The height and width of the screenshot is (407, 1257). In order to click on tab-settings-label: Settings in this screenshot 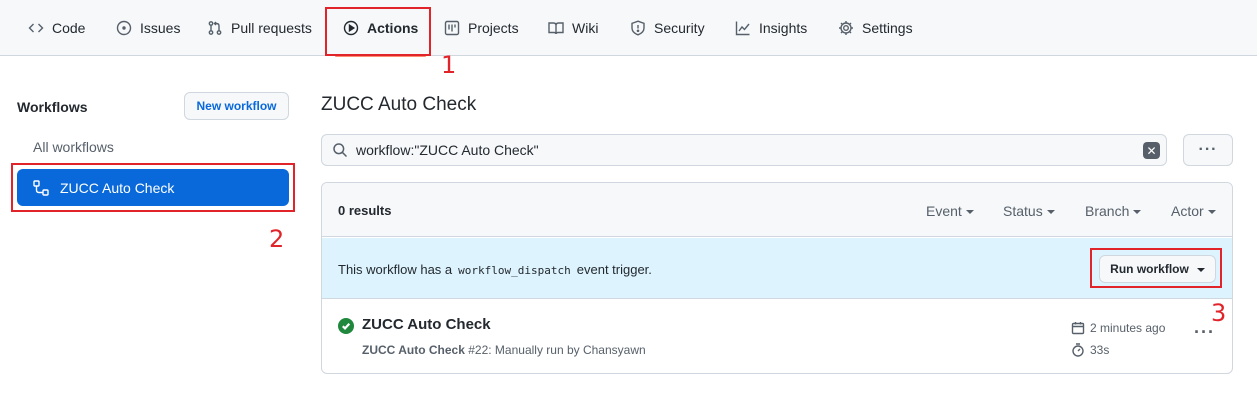, I will do `click(887, 28)`.